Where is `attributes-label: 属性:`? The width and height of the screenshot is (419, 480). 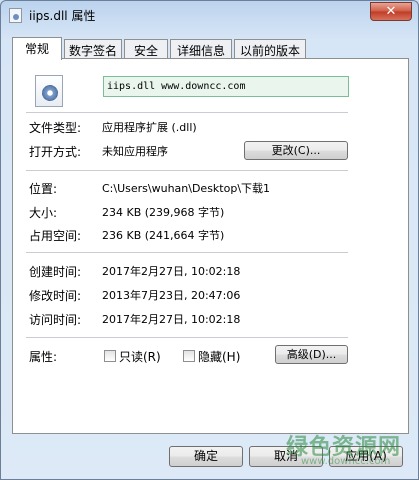
attributes-label: 属性: is located at coordinates (43, 357).